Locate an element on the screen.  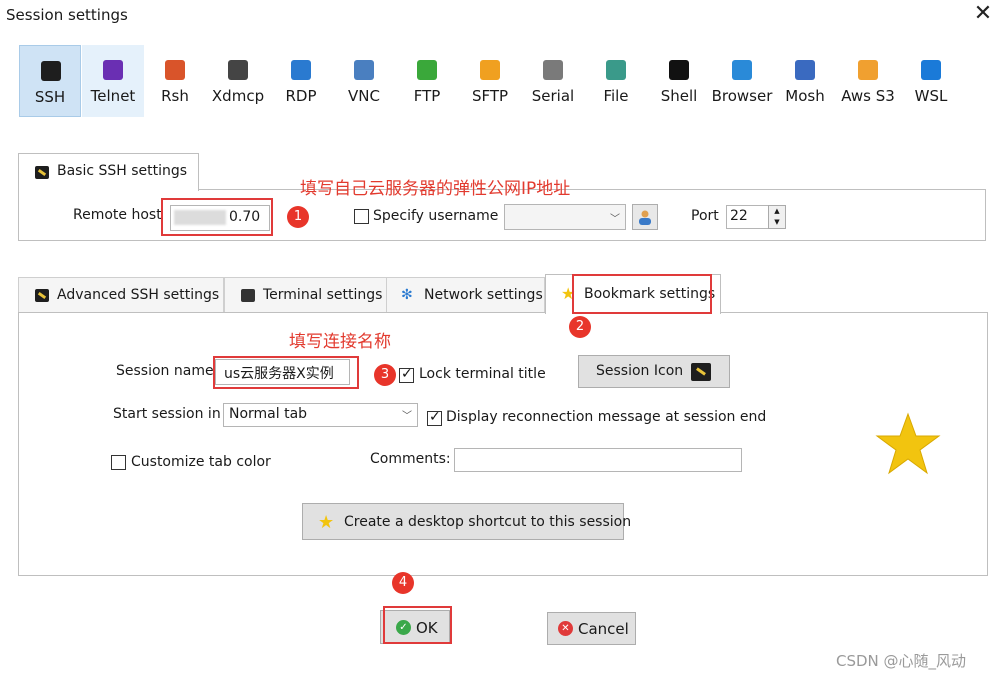
step-badge-1: 1 is located at coordinates (298, 217).